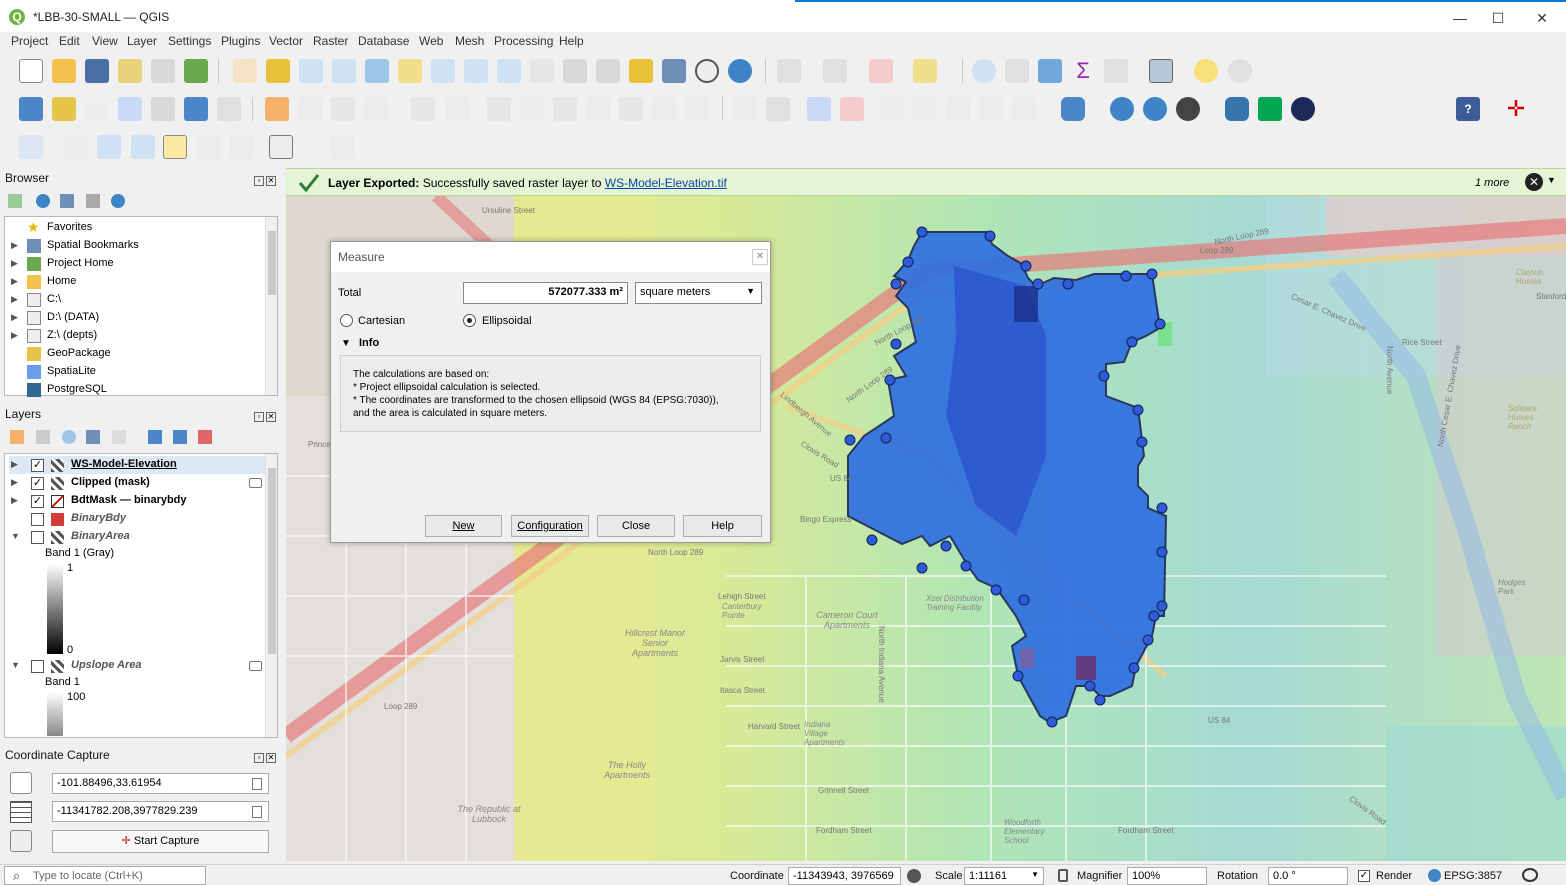  I want to click on zoom-next-icon, so click(542, 71).